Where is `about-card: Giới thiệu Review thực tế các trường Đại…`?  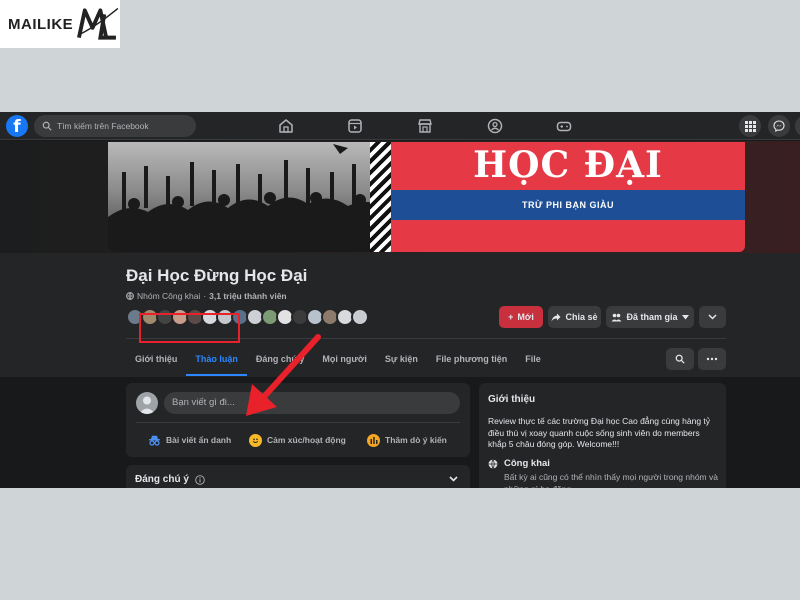
about-card: Giới thiệu Review thực tế các trường Đại… is located at coordinates (602, 435).